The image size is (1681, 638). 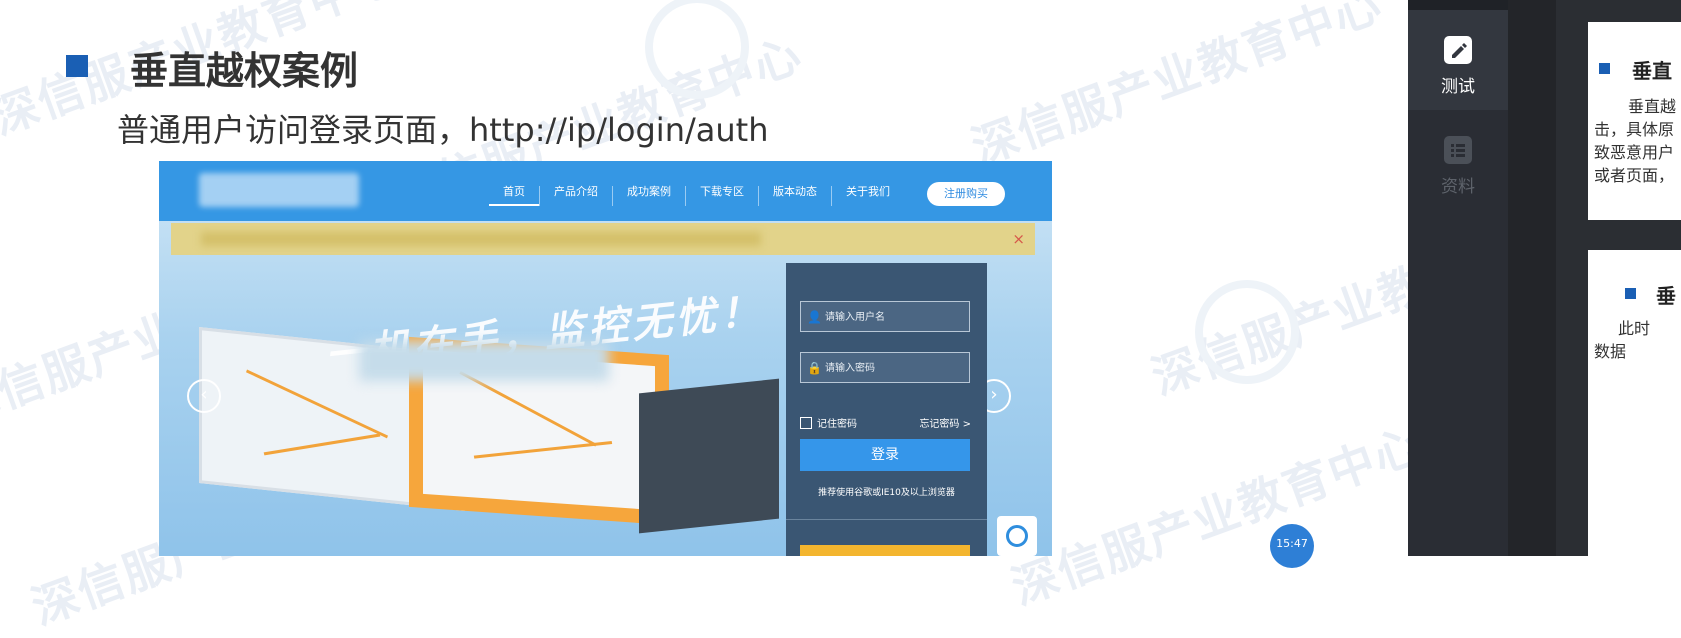 I want to click on site-nav-downloads: 下载专区, so click(x=721, y=196).